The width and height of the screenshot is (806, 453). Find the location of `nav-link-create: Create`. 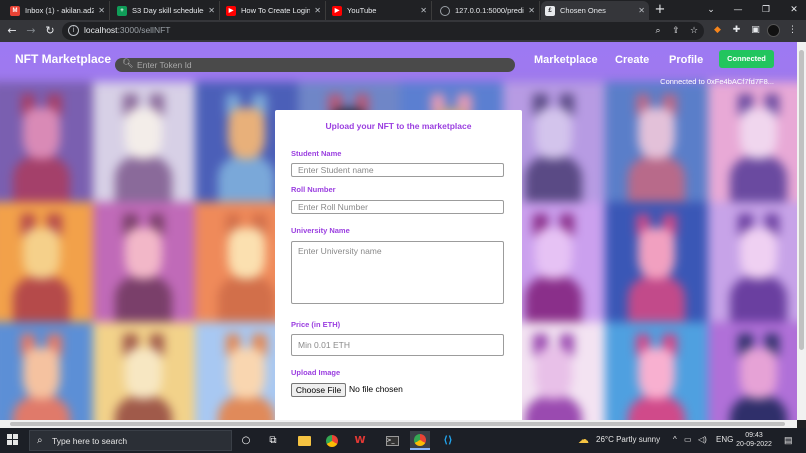

nav-link-create: Create is located at coordinates (632, 60).